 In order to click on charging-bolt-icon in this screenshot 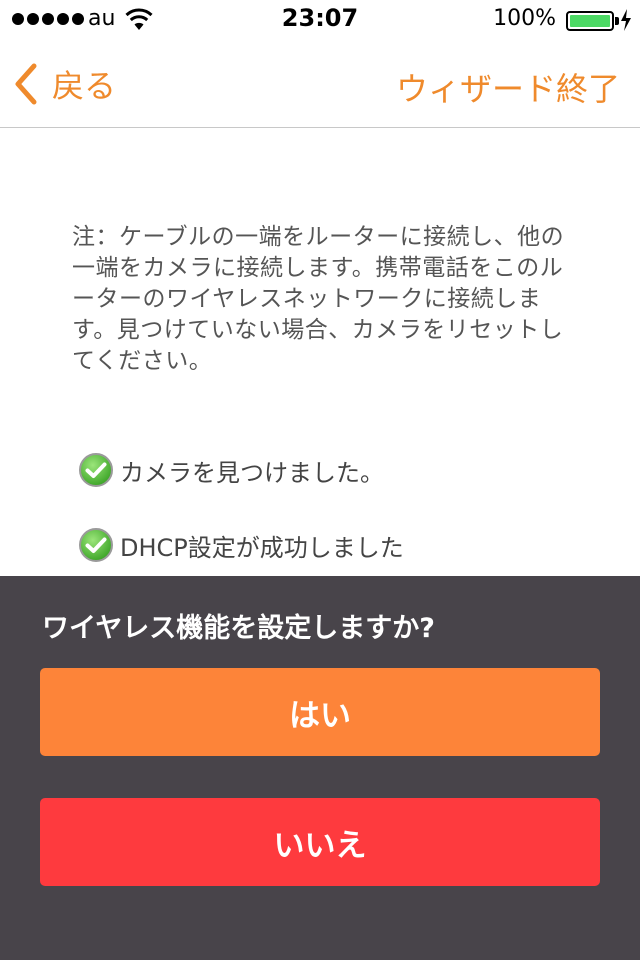, I will do `click(626, 20)`.